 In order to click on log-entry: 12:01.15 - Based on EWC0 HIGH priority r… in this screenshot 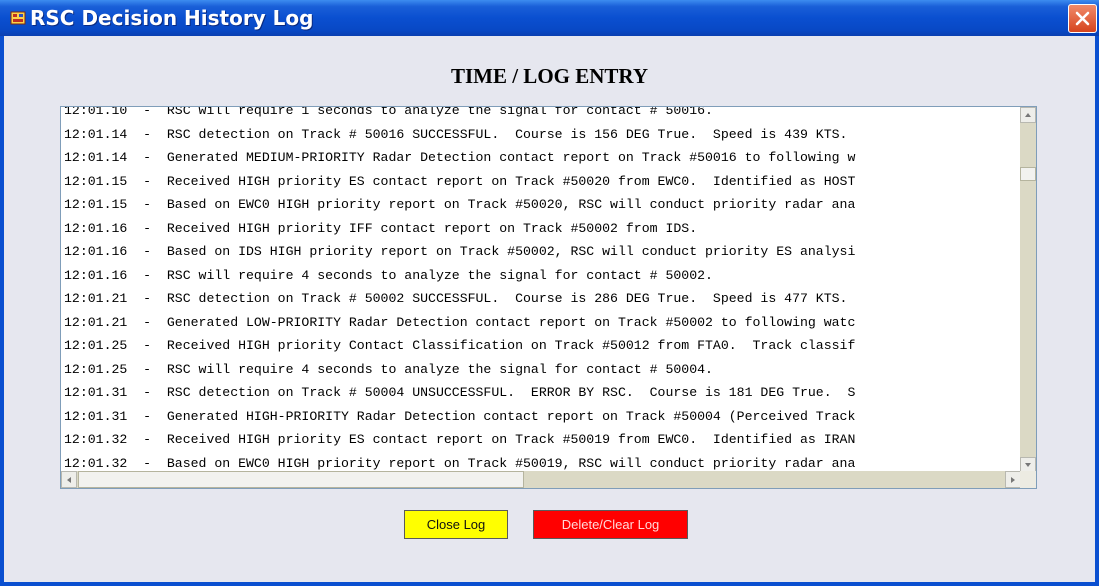, I will do `click(460, 204)`.